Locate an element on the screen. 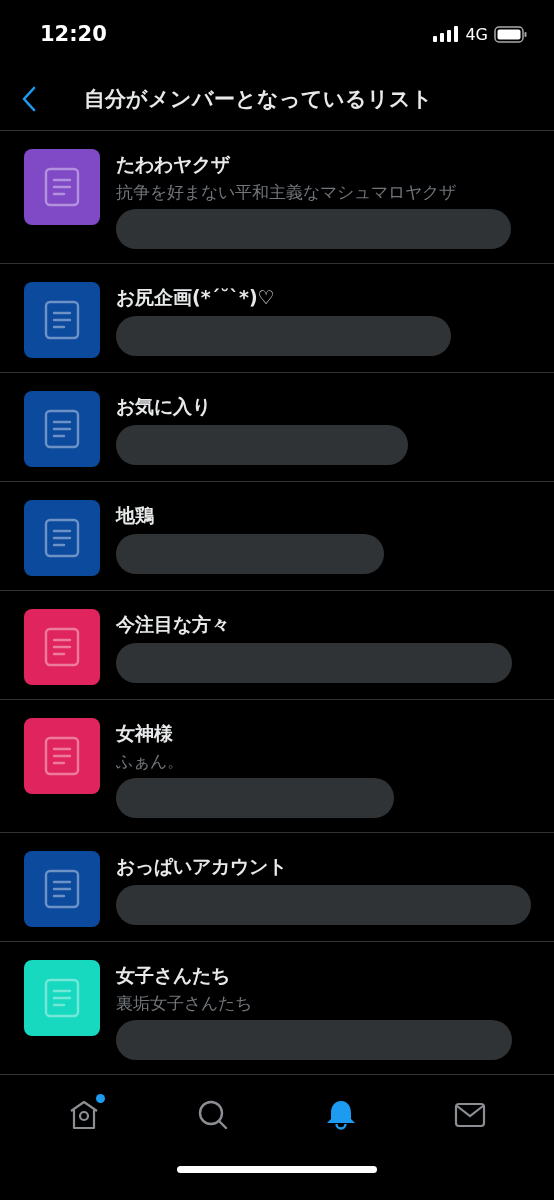 The height and width of the screenshot is (1200, 554). list-name: 今注目な方々 is located at coordinates (173, 624).